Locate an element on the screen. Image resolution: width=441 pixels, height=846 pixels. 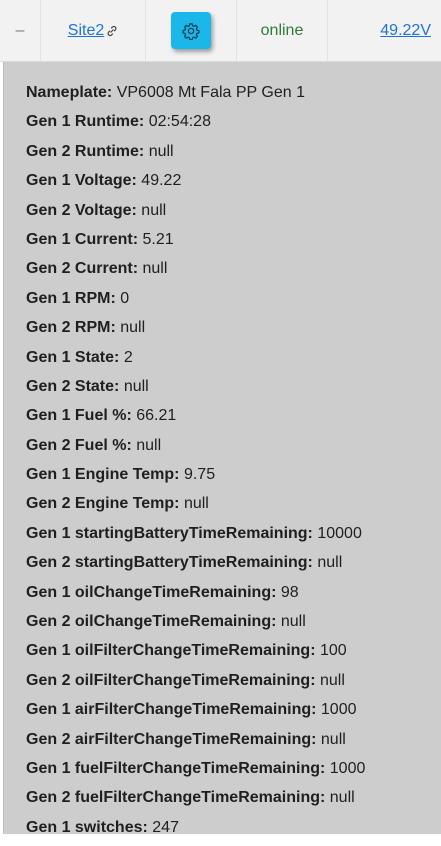
detail-row: Gen 2 State: null is located at coordinates (233, 390).